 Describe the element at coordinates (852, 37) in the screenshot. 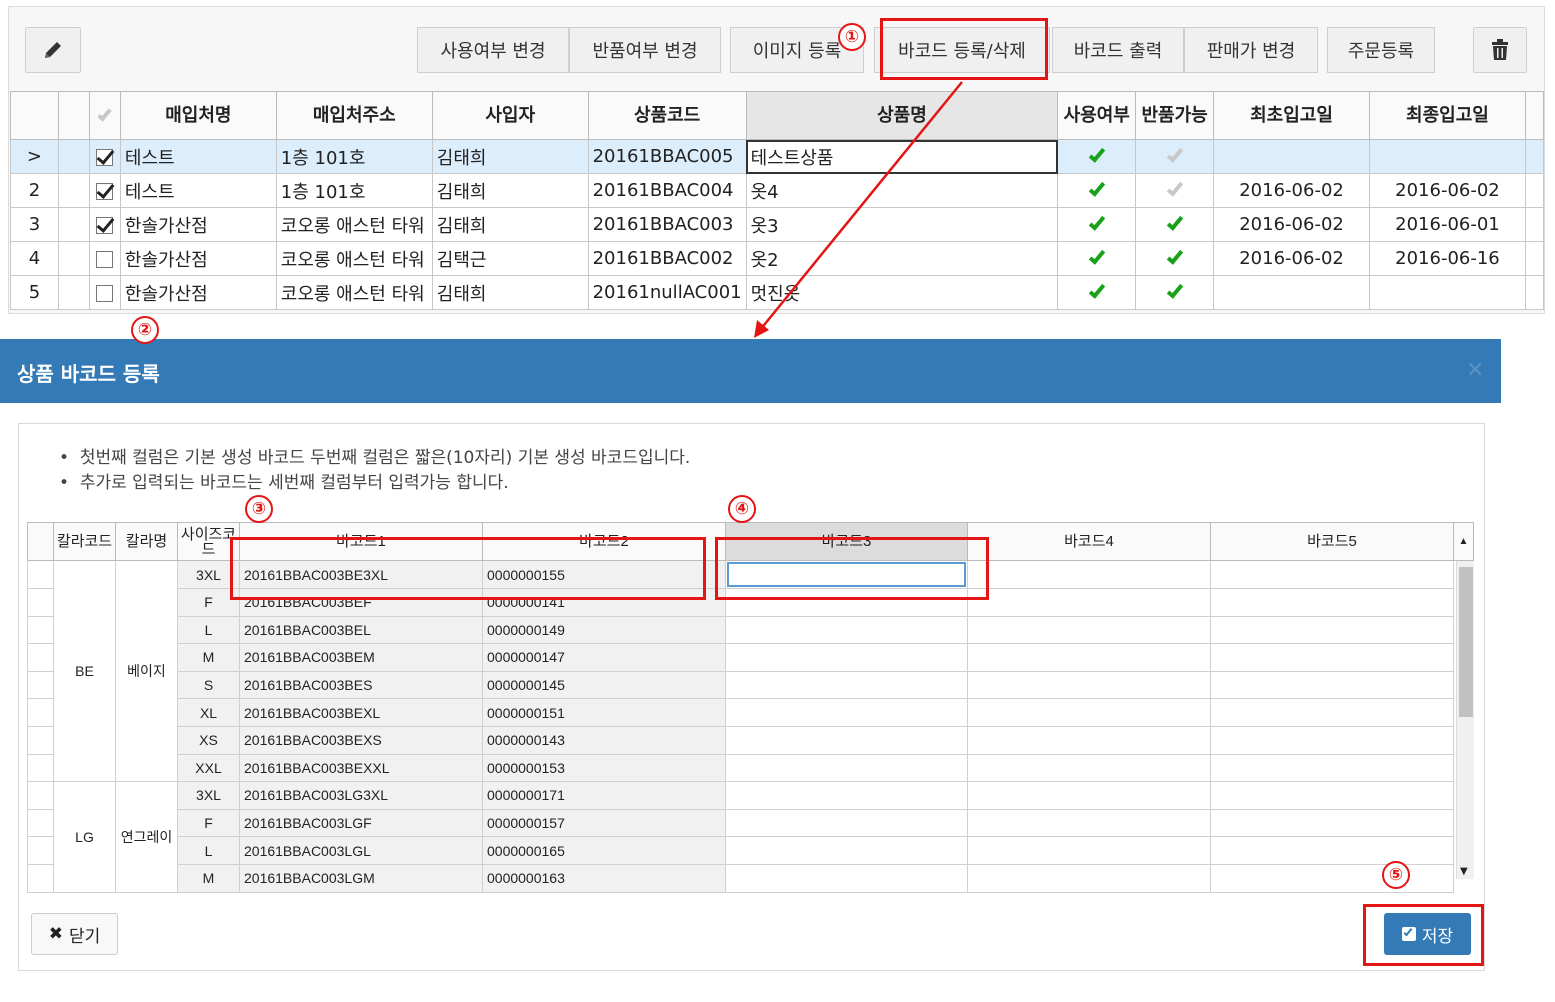

I see `annotation-marker-1: ①` at that location.